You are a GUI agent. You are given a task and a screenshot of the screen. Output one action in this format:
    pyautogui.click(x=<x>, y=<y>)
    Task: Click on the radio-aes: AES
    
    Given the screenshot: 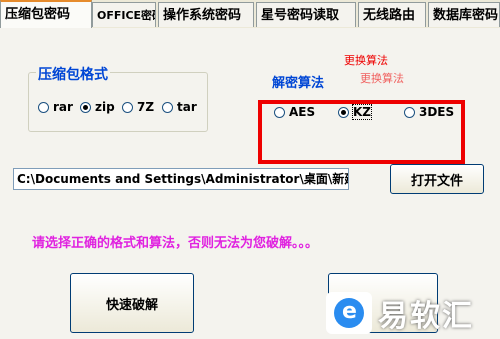 What is the action you would take?
    pyautogui.click(x=294, y=112)
    